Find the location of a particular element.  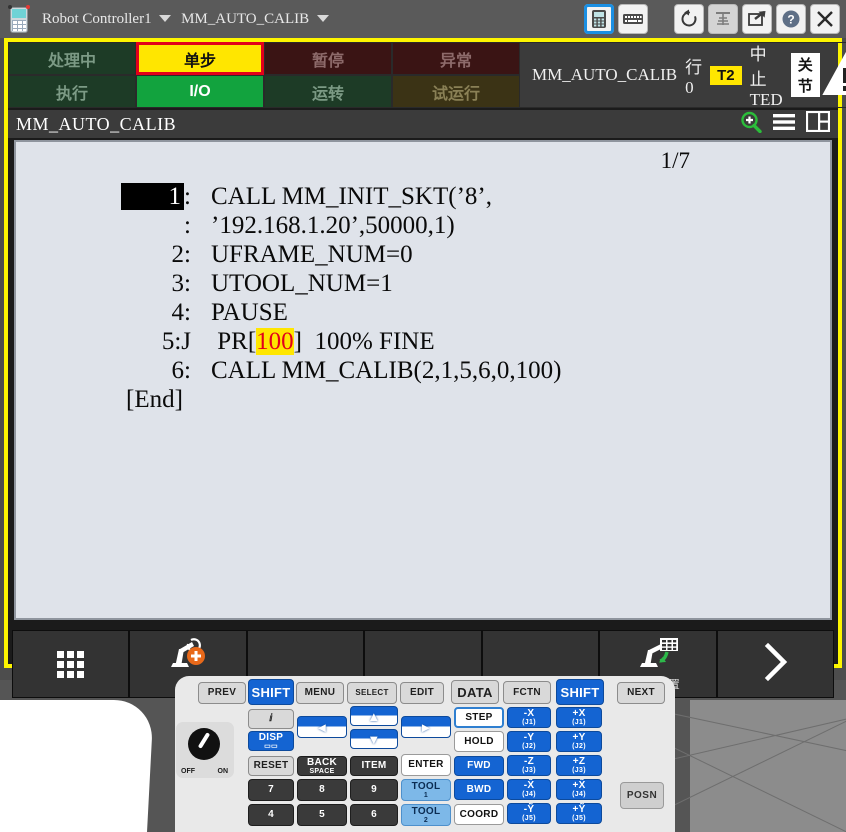

key-x: -X̃ (J4) is located at coordinates (529, 789).